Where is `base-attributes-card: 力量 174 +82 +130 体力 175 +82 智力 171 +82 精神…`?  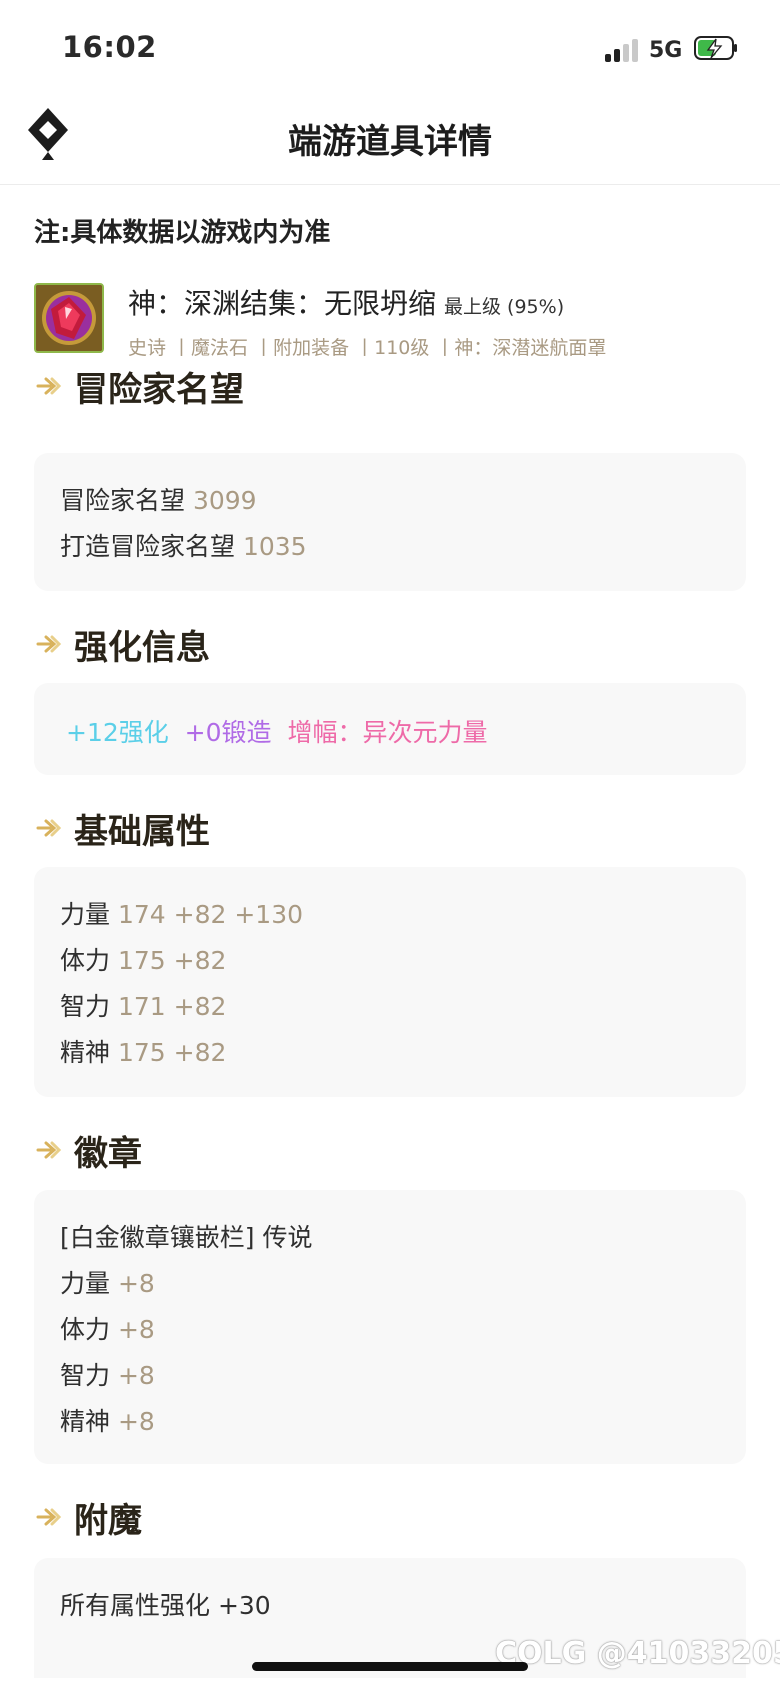
base-attributes-card: 力量 174 +82 +130 体力 175 +82 智力 171 +82 精神… is located at coordinates (390, 982).